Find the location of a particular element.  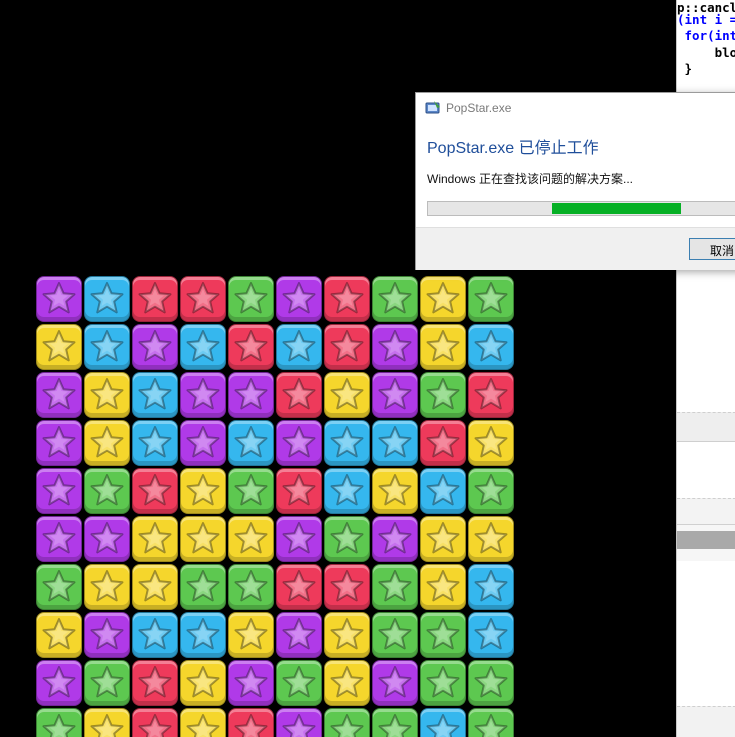

editor-scrollbar is located at coordinates (706, 540).